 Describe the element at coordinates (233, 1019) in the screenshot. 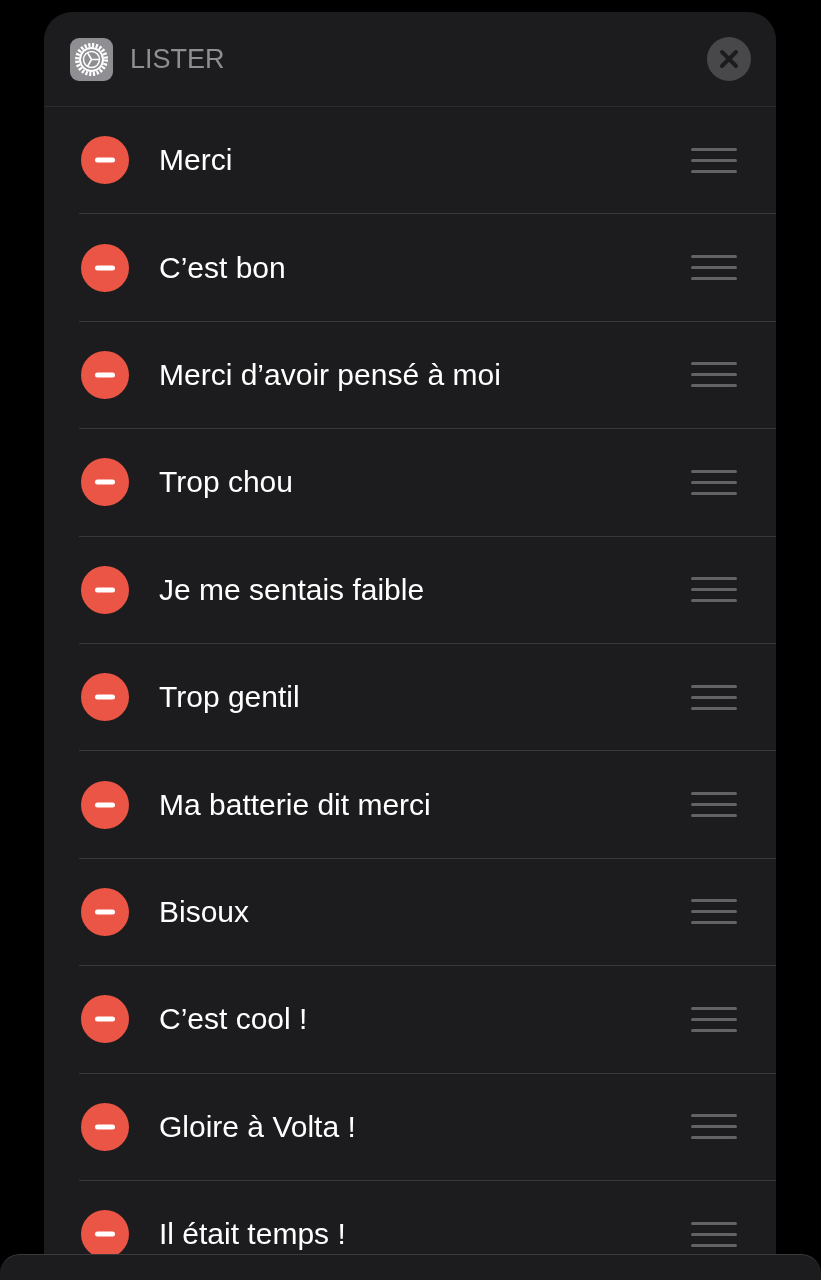

I see `list-item-label: C’est cool !` at that location.